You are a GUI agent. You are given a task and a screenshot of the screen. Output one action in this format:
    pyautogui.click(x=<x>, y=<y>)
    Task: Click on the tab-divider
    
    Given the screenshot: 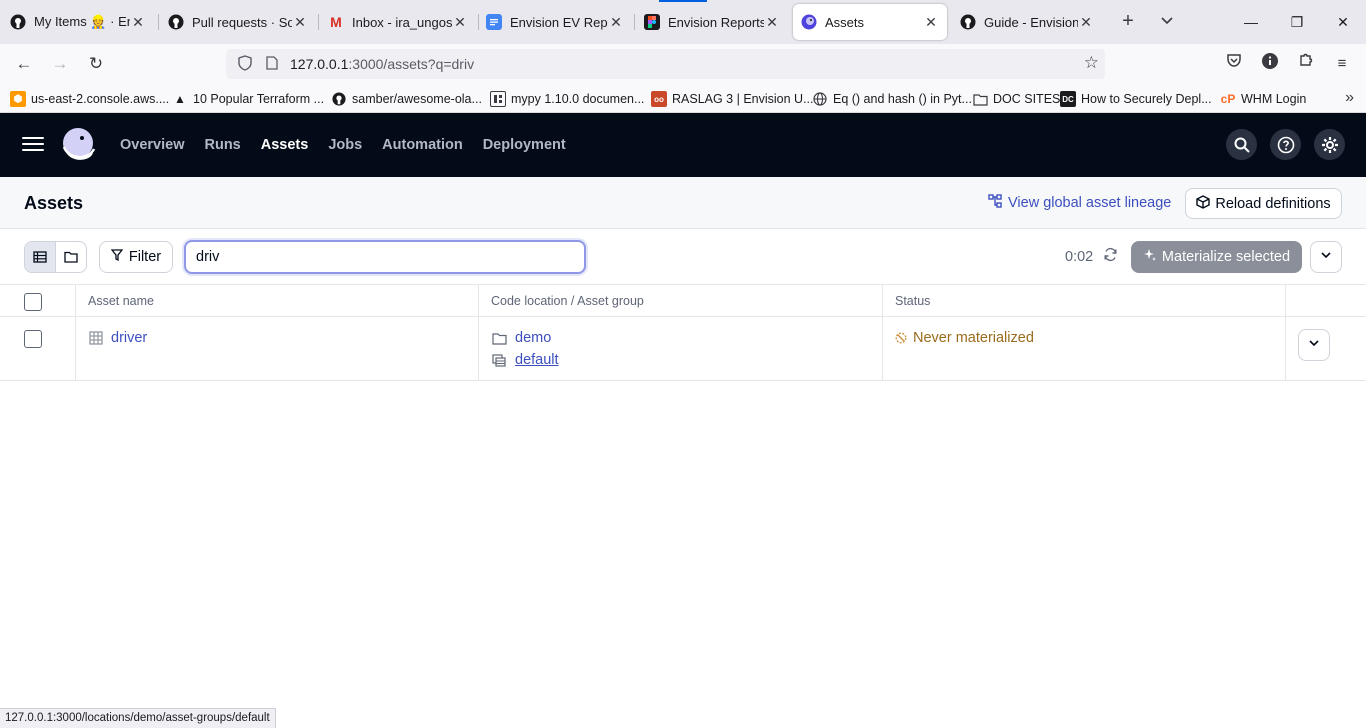 What is the action you would take?
    pyautogui.click(x=158, y=22)
    